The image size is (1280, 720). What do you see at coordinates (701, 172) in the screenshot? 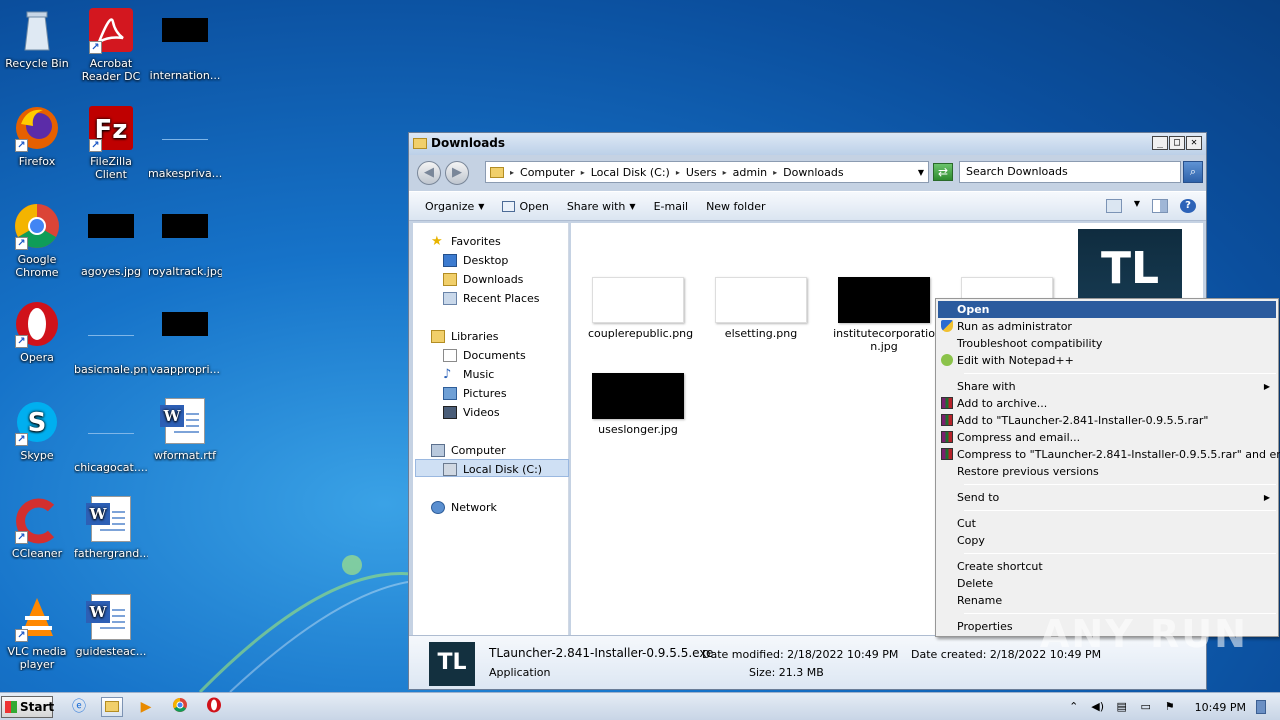
I see `breadcrumb-item: Users` at bounding box center [701, 172].